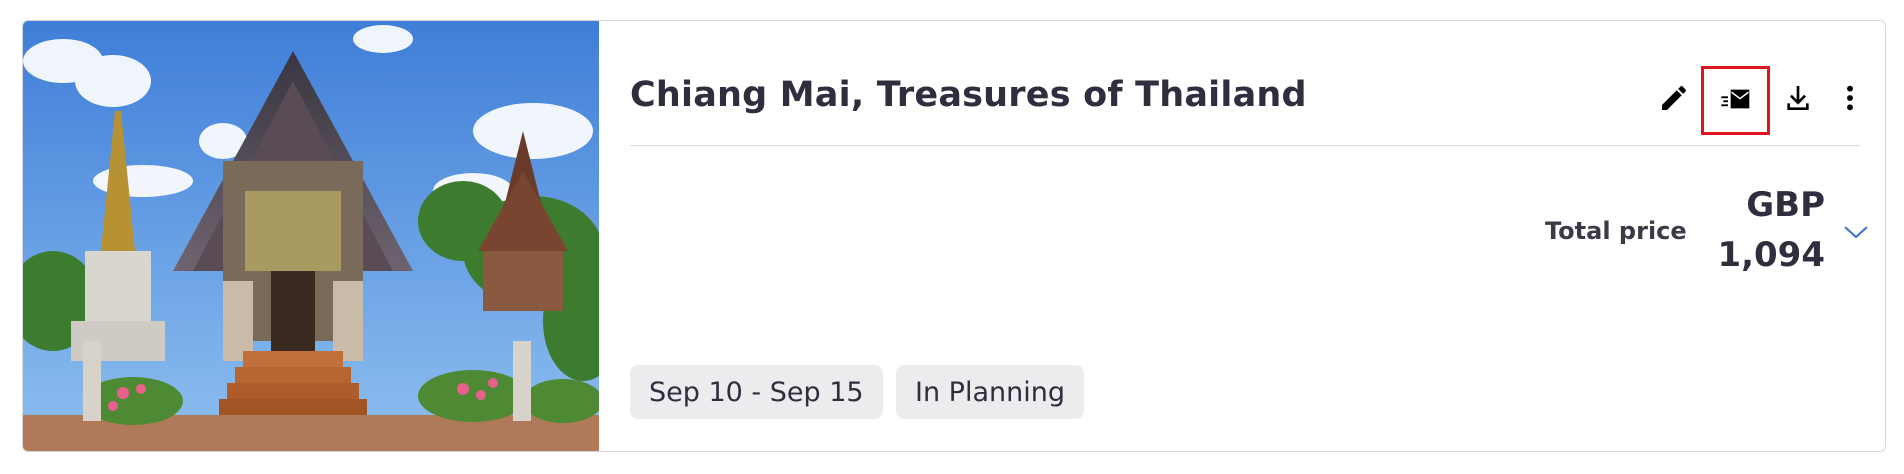 Image resolution: width=1904 pixels, height=474 pixels. I want to click on divider, so click(1245, 145).